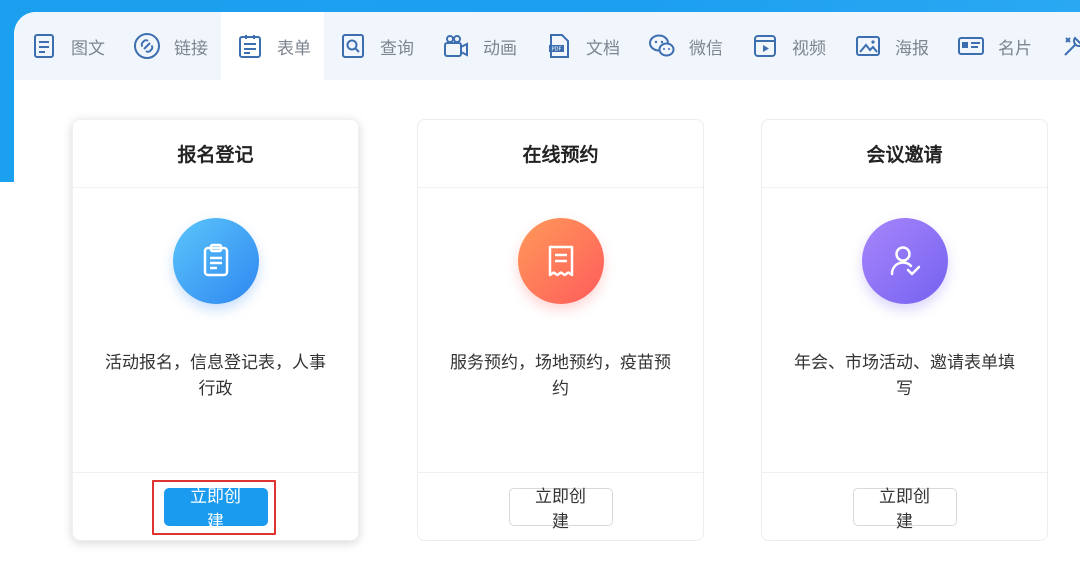 This screenshot has width=1080, height=570. I want to click on clipboard-icon, so click(216, 260).